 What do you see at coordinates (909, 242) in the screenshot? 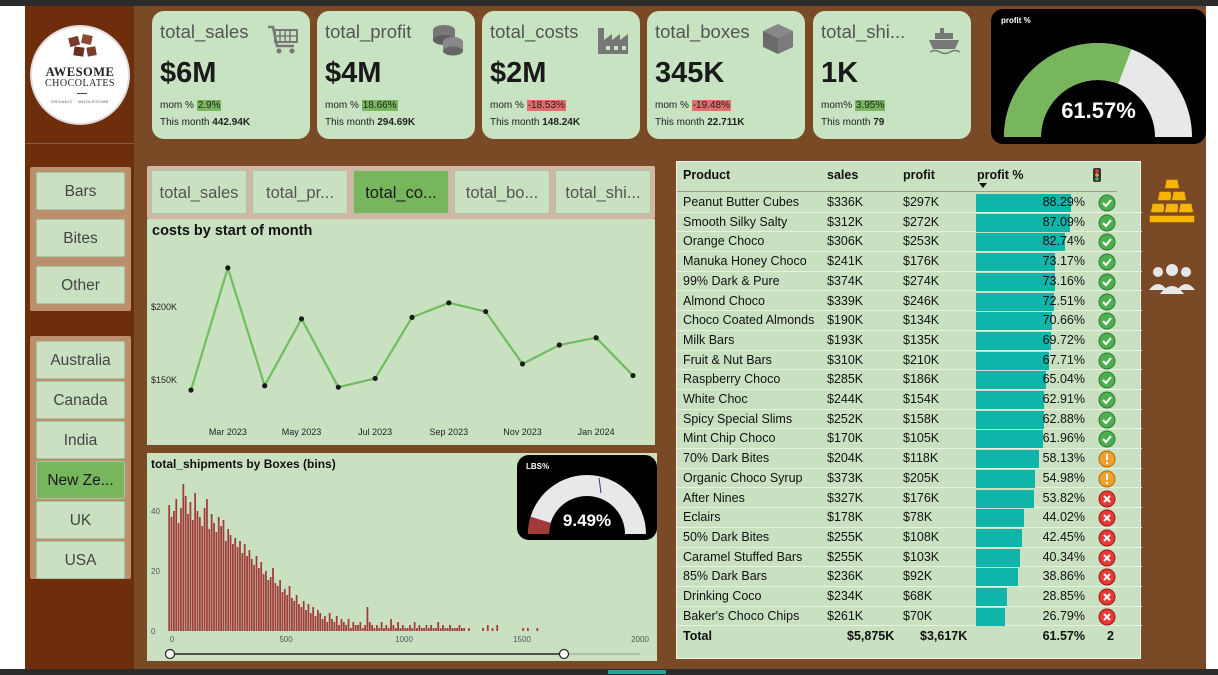
I see `table-row: Orange Choco $306K $253K 82.74%` at bounding box center [909, 242].